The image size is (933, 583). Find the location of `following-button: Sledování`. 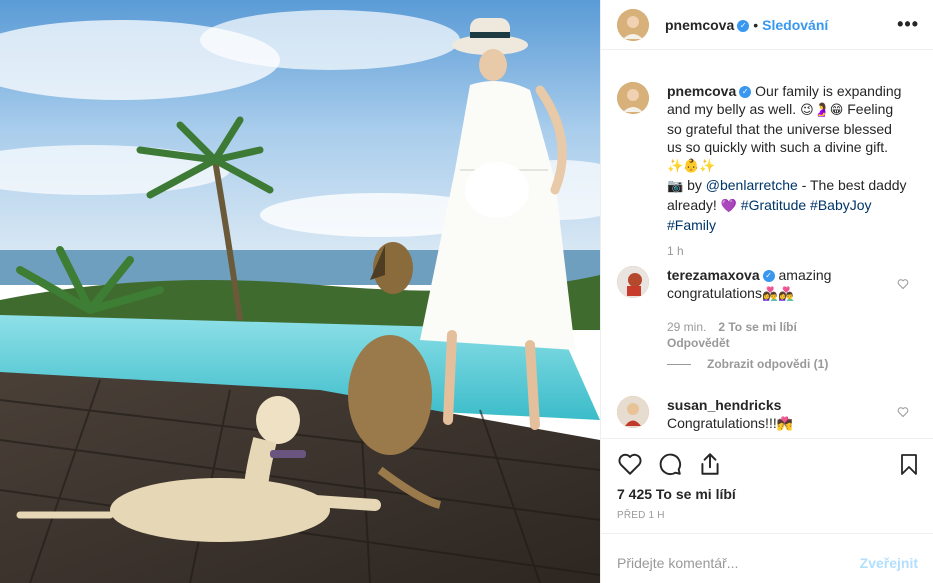

following-button: Sledování is located at coordinates (795, 25).